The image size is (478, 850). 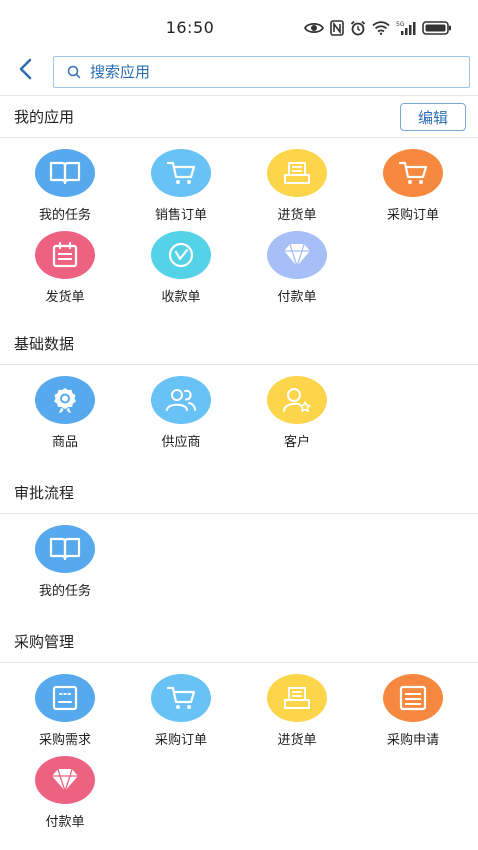 I want to click on app-purchase-order: 采购订单, so click(x=413, y=189).